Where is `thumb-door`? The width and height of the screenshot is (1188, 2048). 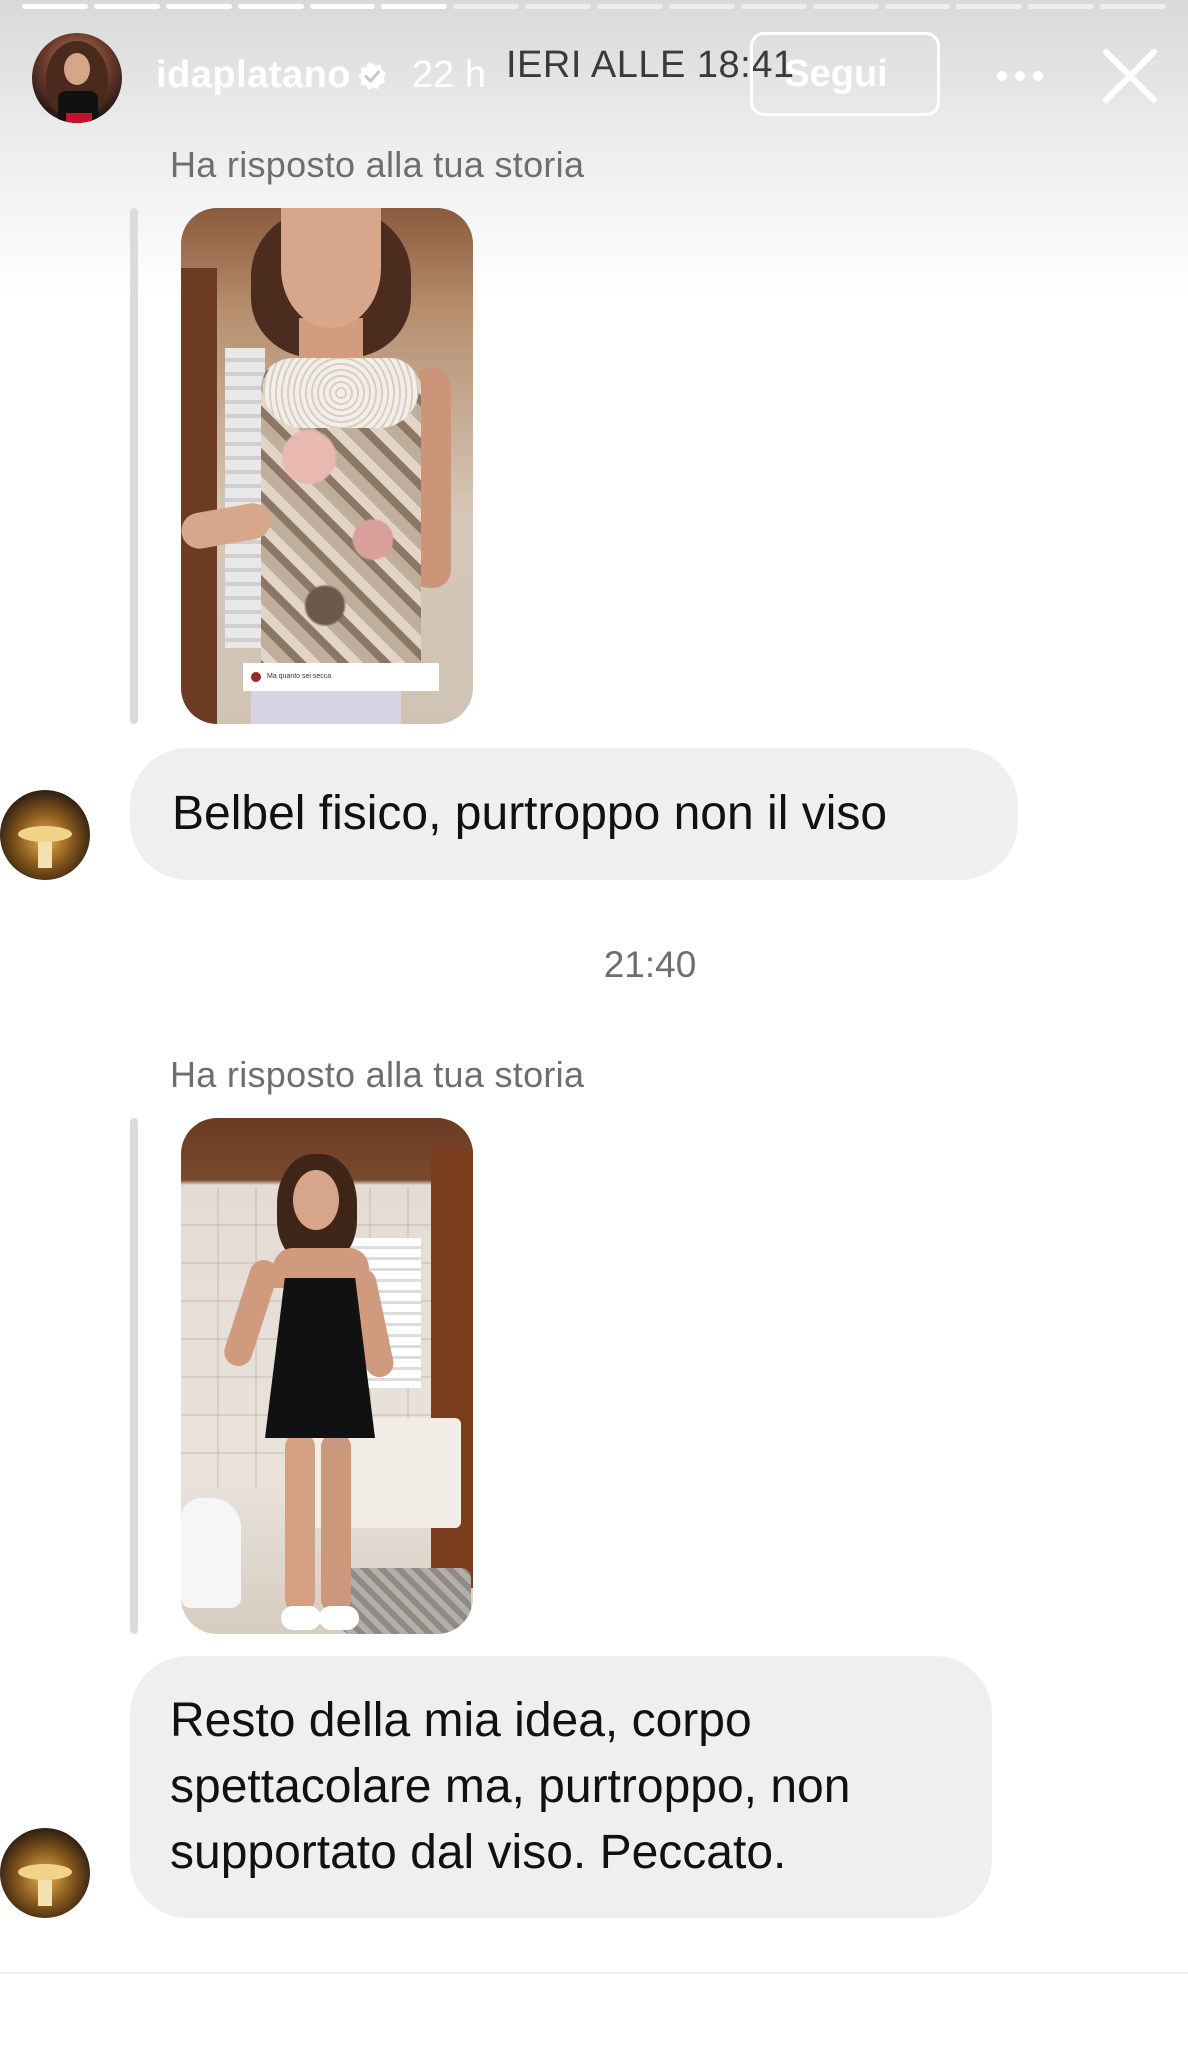 thumb-door is located at coordinates (199, 496).